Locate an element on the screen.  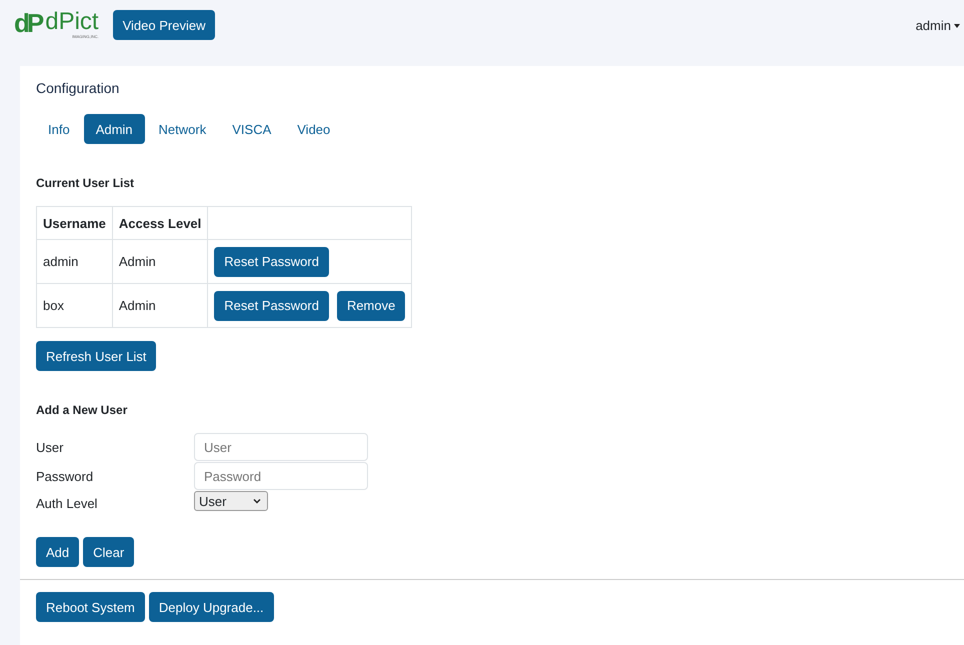
field-label: Auth Level is located at coordinates (67, 502).